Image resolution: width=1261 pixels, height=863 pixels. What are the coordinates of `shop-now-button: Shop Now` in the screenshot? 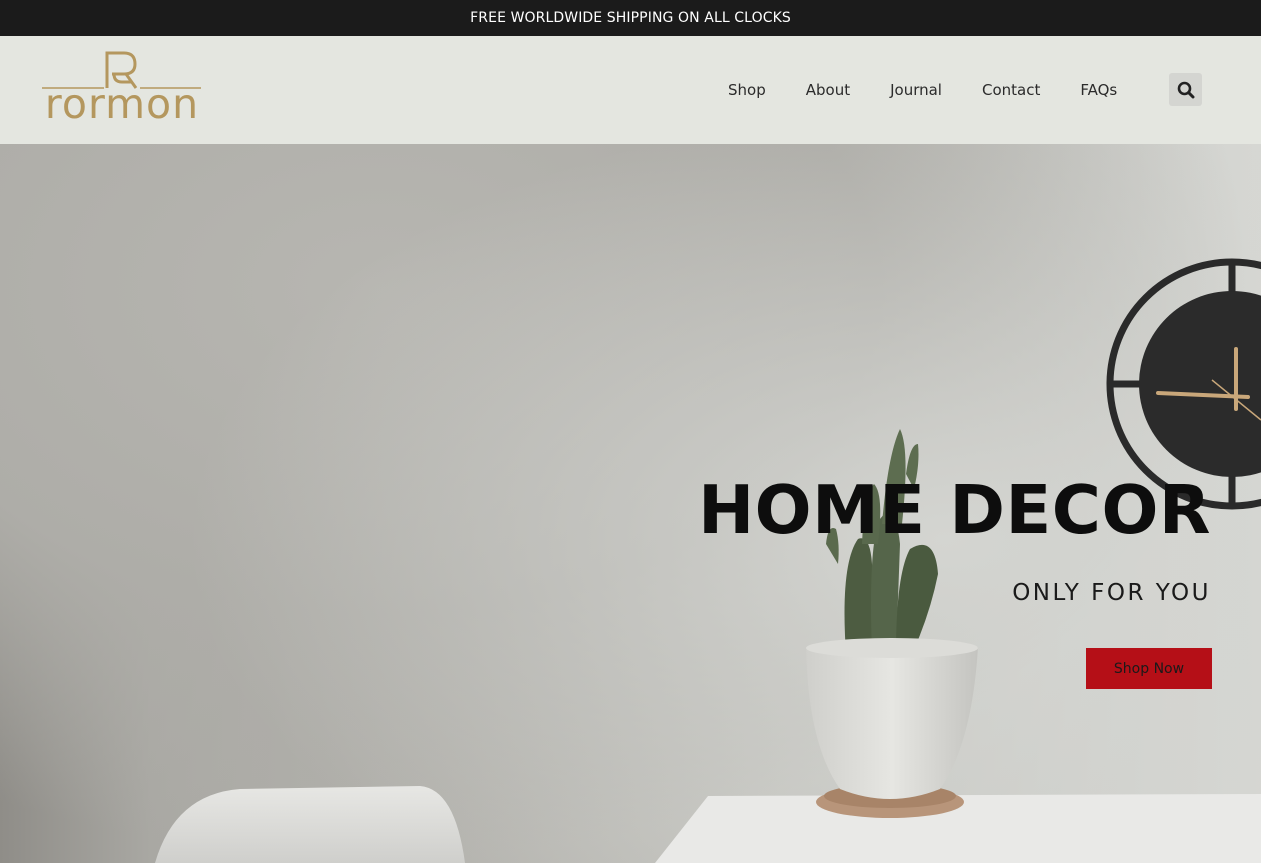 It's located at (1149, 668).